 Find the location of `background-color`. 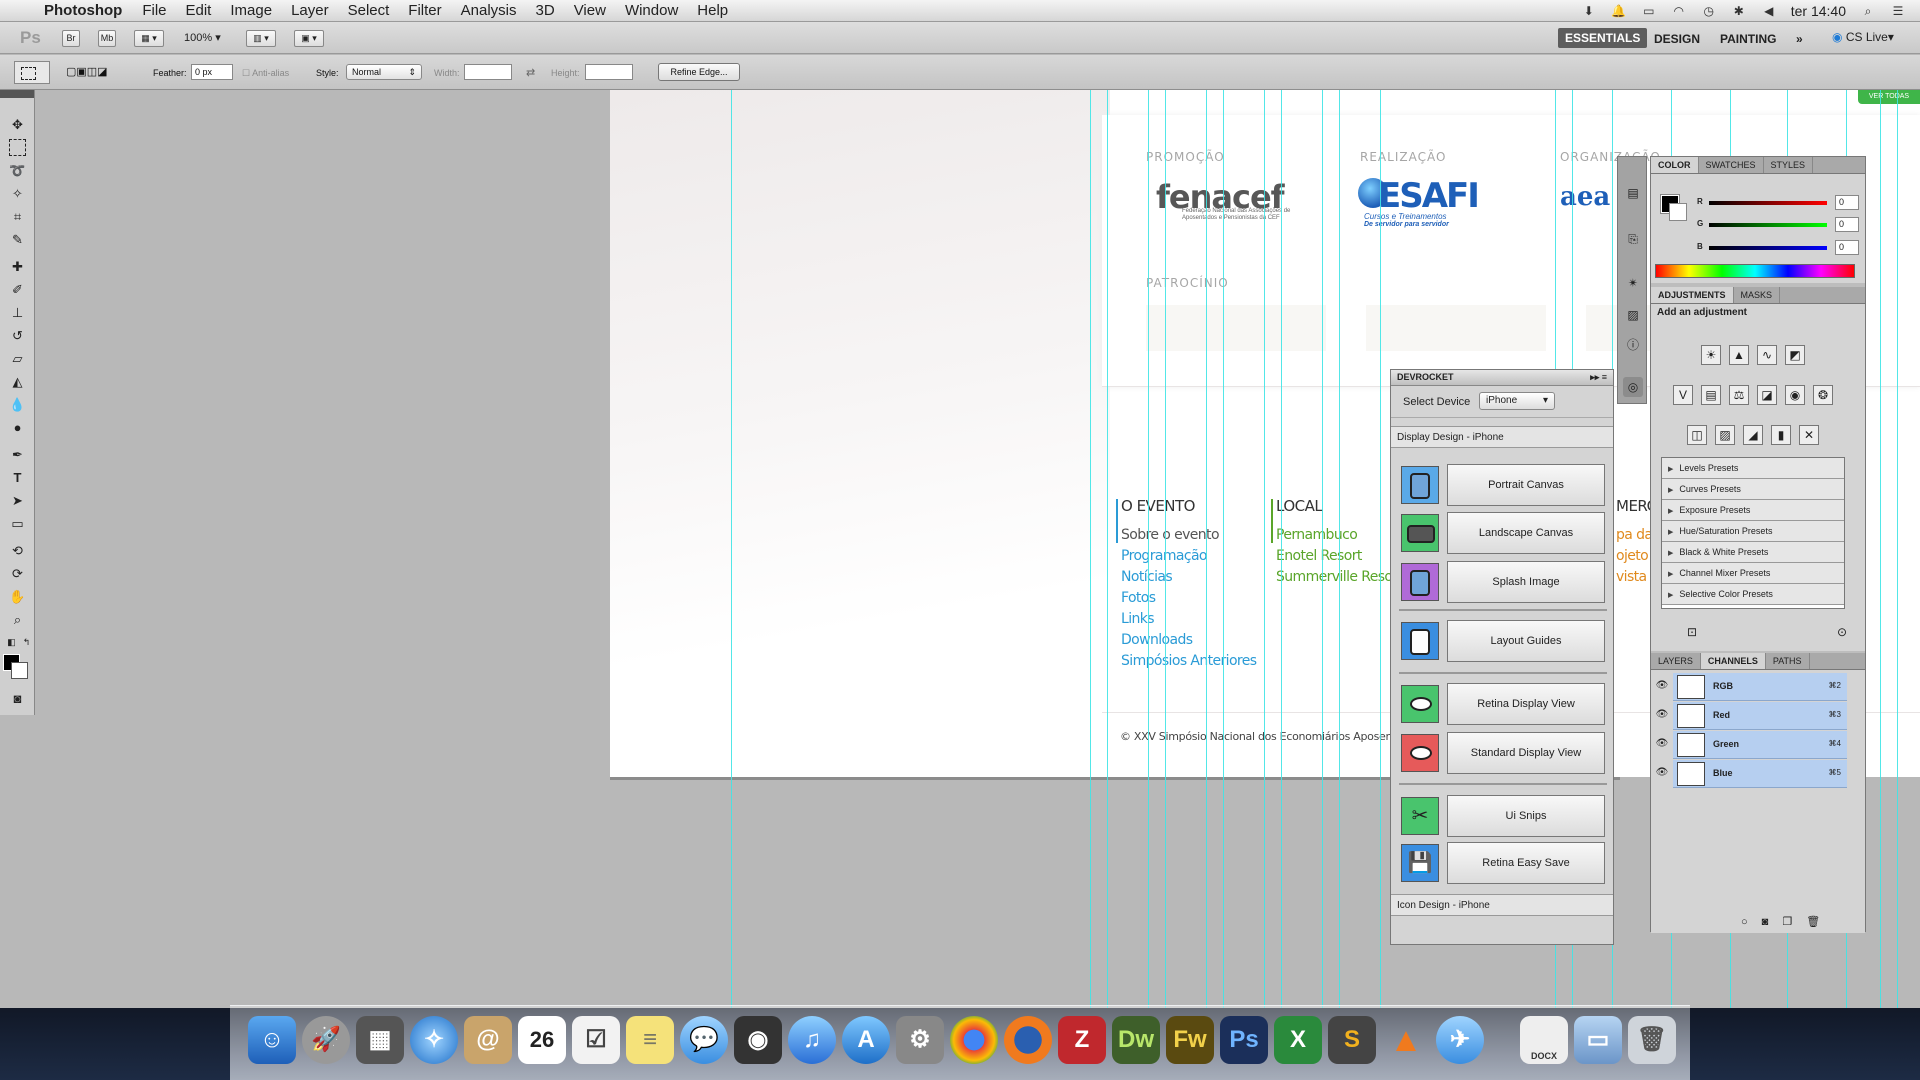

background-color is located at coordinates (1678, 212).